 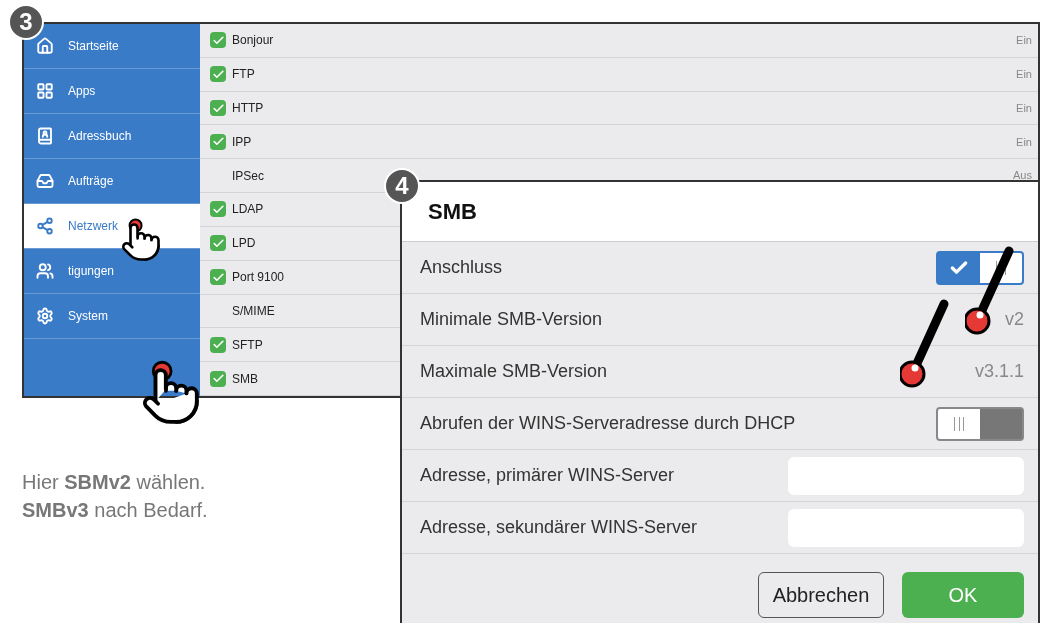 What do you see at coordinates (45, 316) in the screenshot?
I see `settings-icon` at bounding box center [45, 316].